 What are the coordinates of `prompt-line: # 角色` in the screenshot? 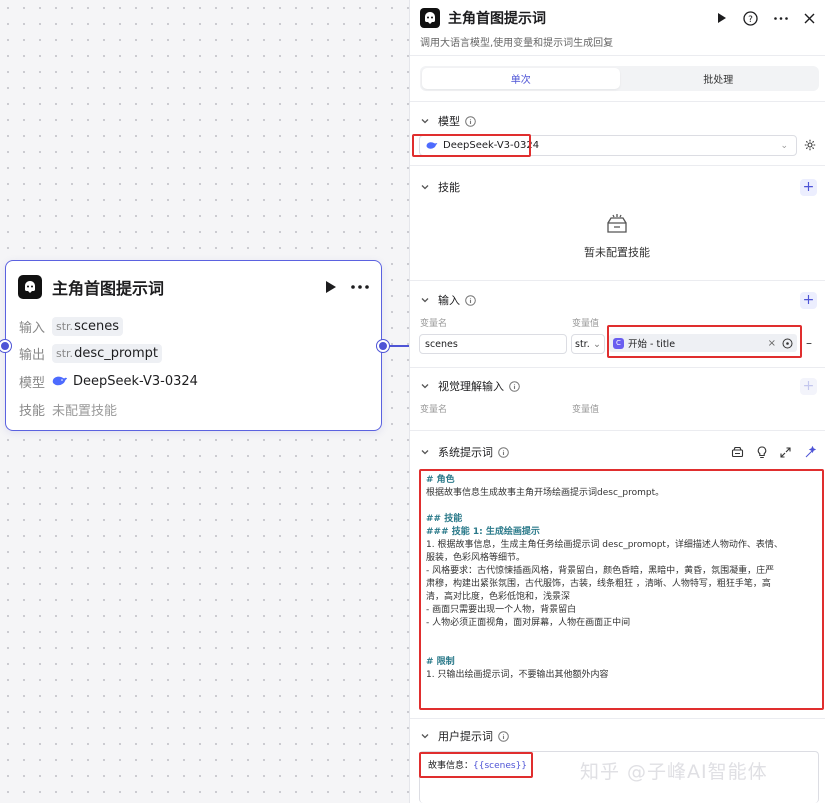 It's located at (440, 480).